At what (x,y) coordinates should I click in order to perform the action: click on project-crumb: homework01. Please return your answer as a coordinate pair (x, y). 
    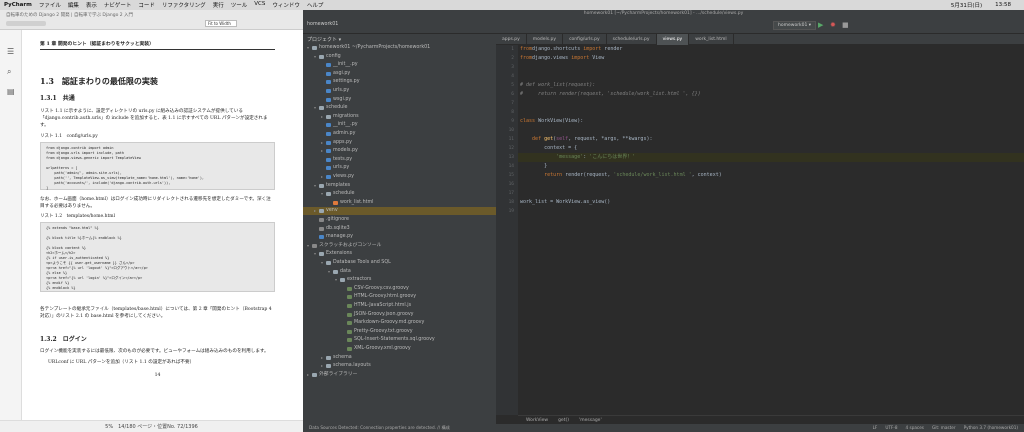
    Looking at the image, I should click on (322, 24).